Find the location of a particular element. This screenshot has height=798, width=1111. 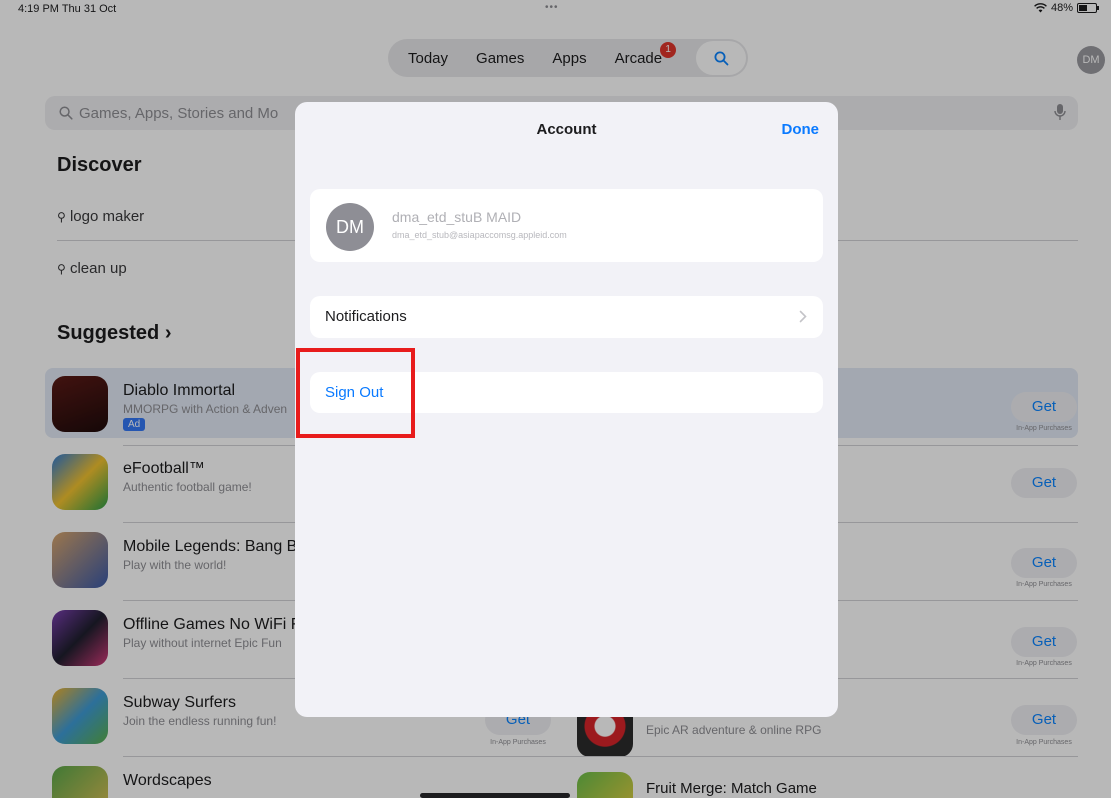

notifications-row: Notifications is located at coordinates (566, 317).